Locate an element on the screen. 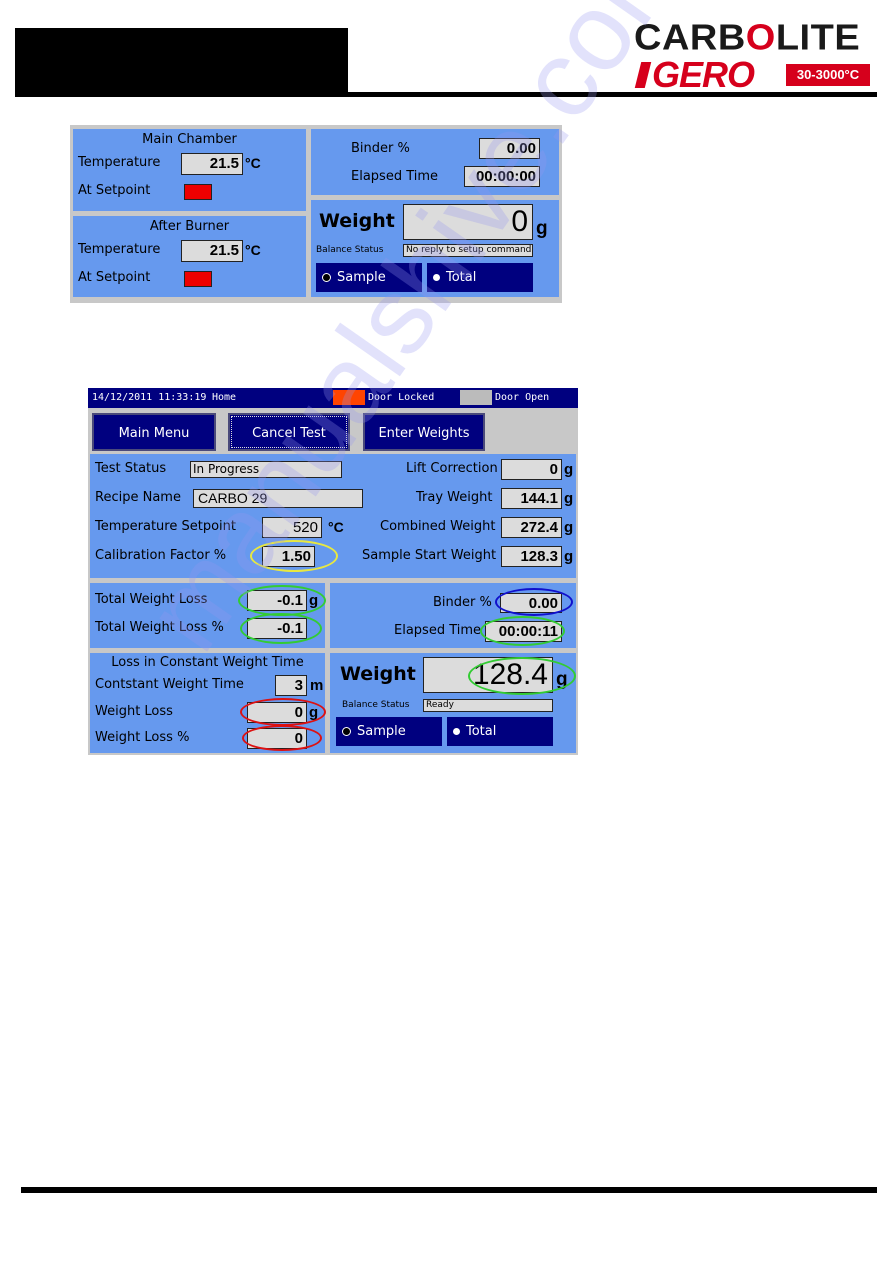  weight-field: 0 is located at coordinates (468, 222).